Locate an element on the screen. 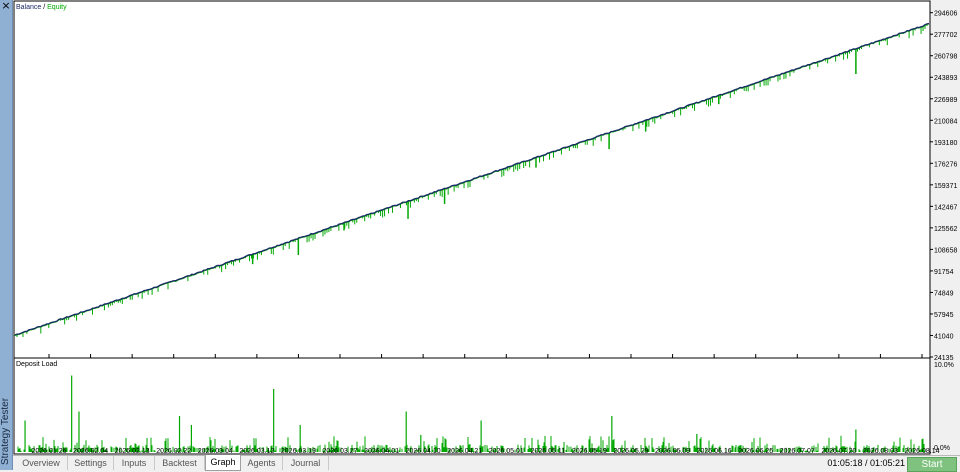 The width and height of the screenshot is (960, 472). x-tick-label: 2026.06.25 is located at coordinates (755, 451).